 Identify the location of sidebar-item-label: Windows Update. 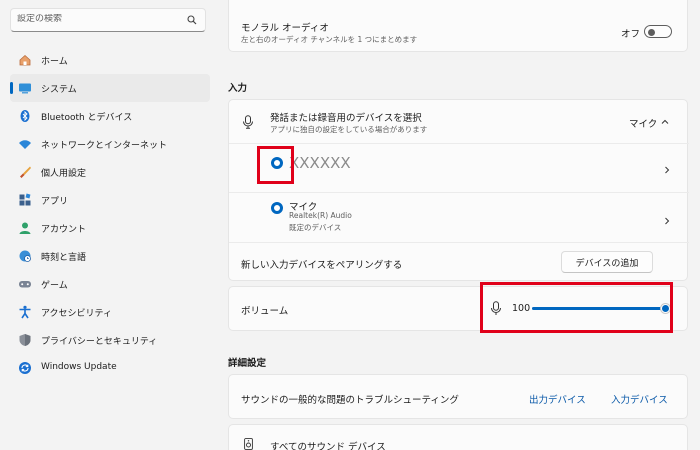
(79, 367).